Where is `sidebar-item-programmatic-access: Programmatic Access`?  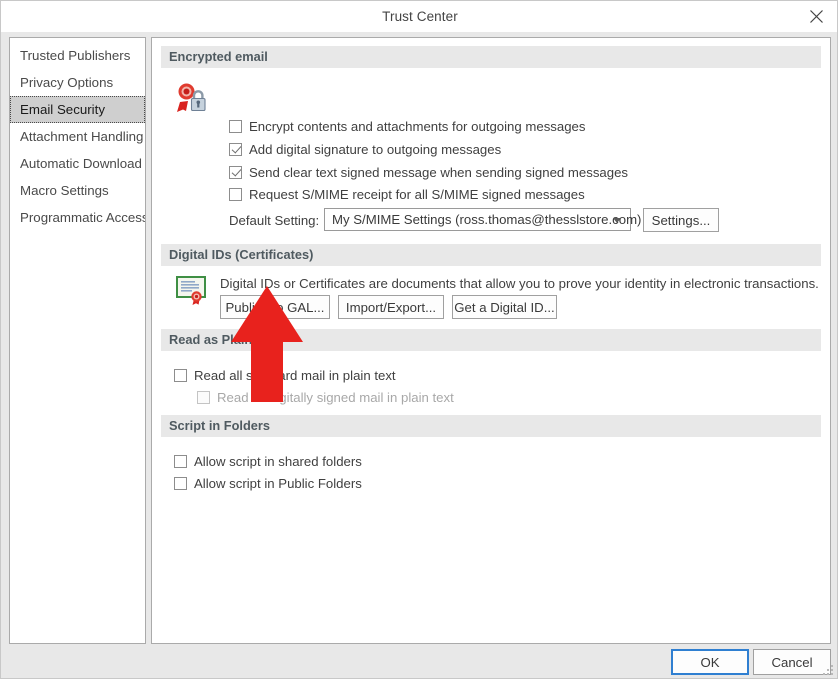
sidebar-item-programmatic-access: Programmatic Access is located at coordinates (77, 217).